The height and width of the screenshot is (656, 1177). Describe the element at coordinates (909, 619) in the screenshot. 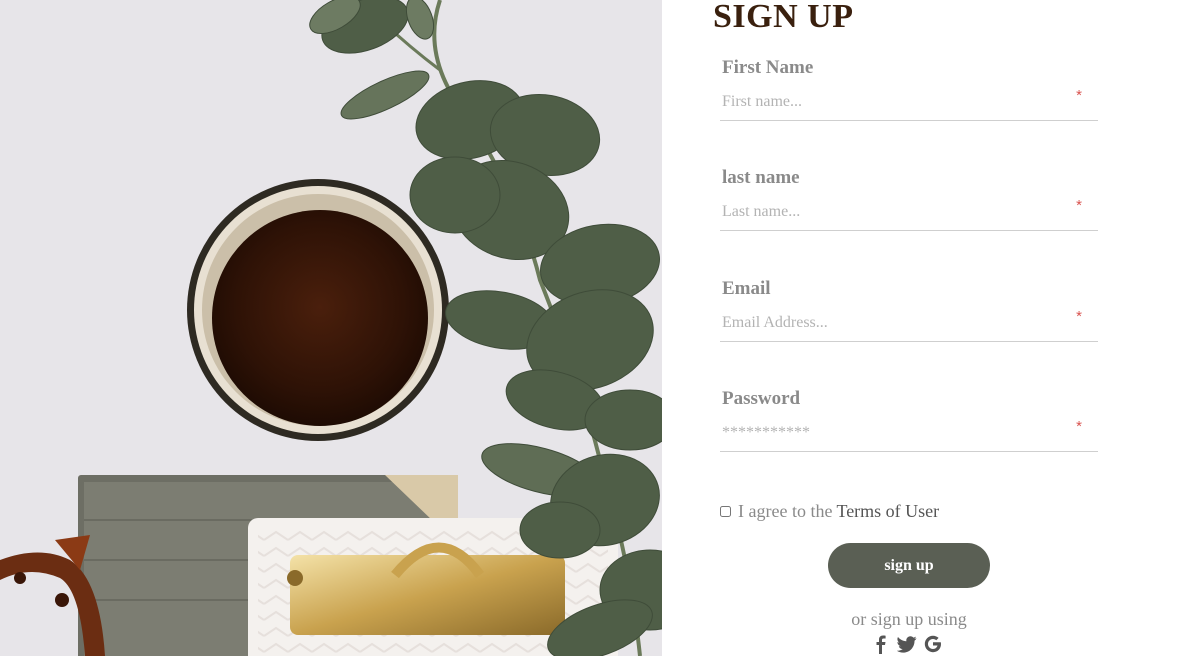

I see `alt-signup-text: or sign up using` at that location.